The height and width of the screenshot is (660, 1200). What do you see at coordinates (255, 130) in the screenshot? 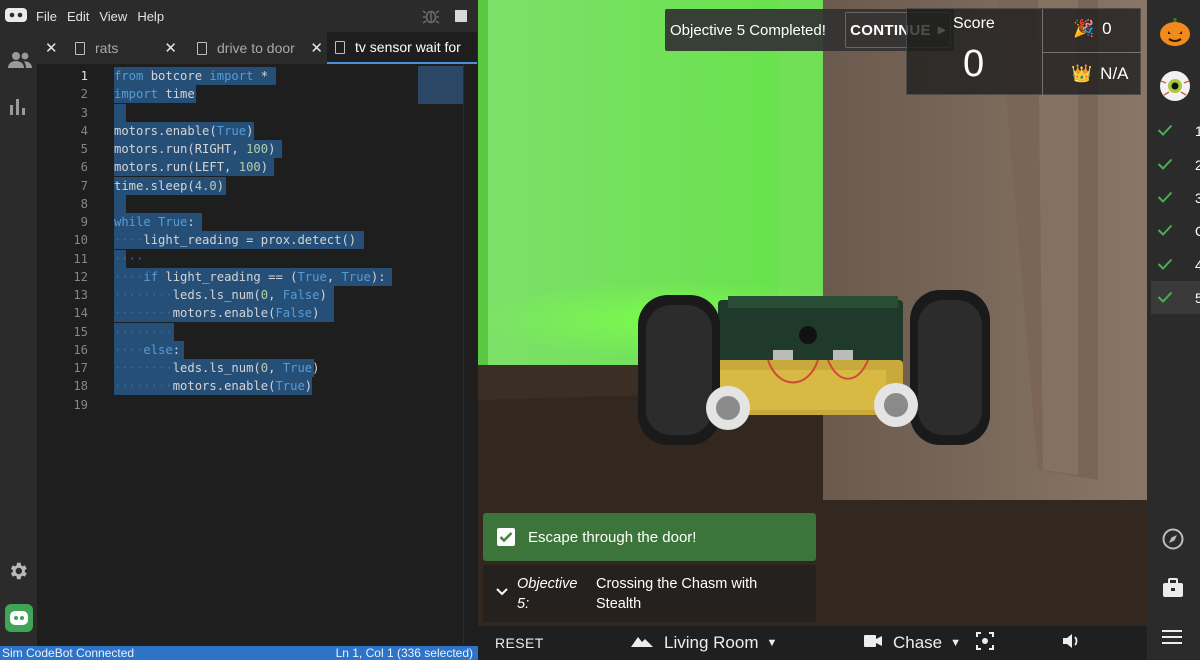
I see `code-line: 4 motors.enable(True)` at bounding box center [255, 130].